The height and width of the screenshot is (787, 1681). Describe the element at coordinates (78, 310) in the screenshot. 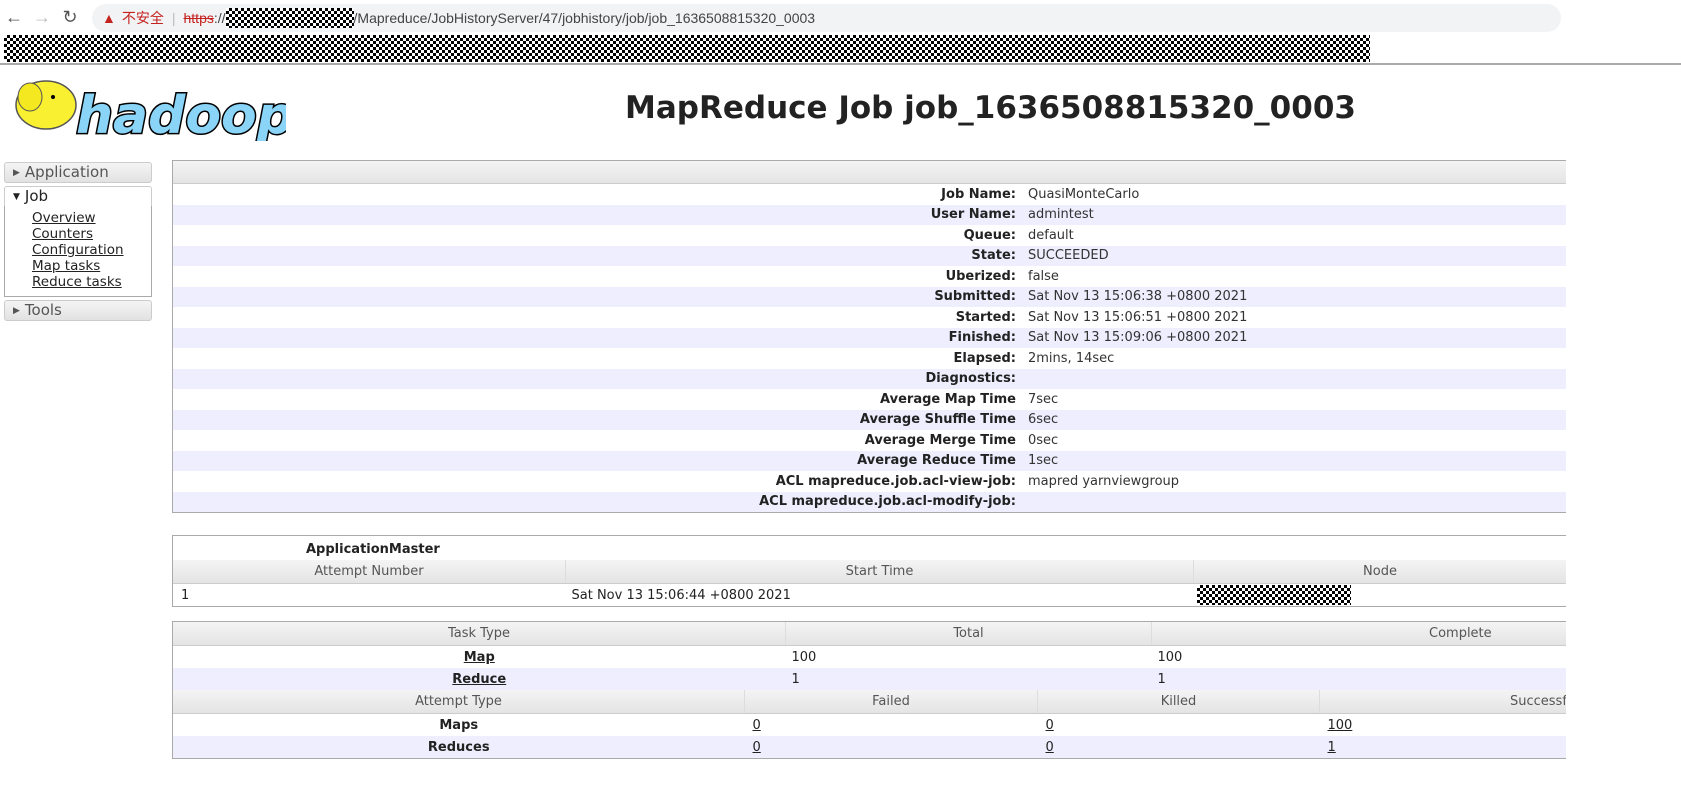

I see `sidebar-tools: ▶ Tools` at that location.